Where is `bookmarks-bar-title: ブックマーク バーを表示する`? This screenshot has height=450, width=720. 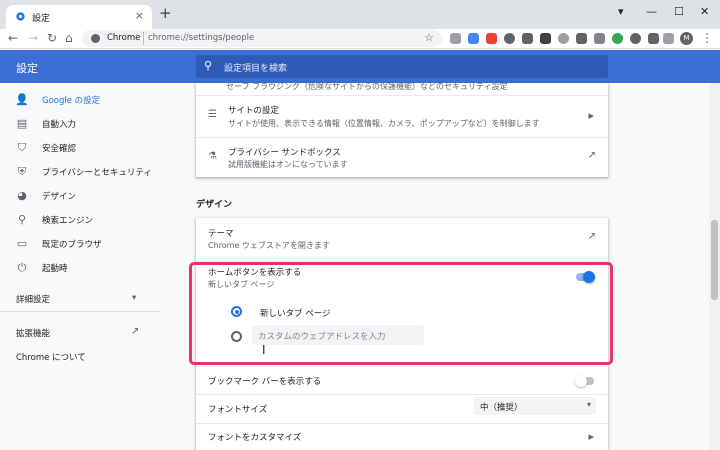
bookmarks-bar-title: ブックマーク バーを表示する is located at coordinates (265, 382).